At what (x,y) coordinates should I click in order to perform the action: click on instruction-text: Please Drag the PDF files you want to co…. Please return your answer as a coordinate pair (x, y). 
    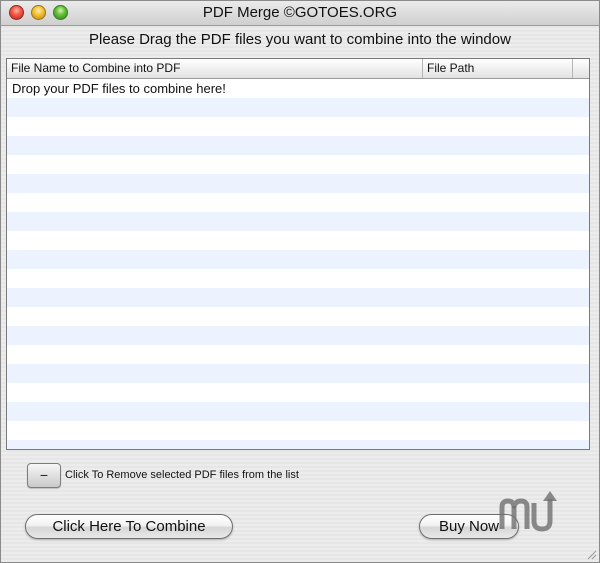
    Looking at the image, I should click on (300, 39).